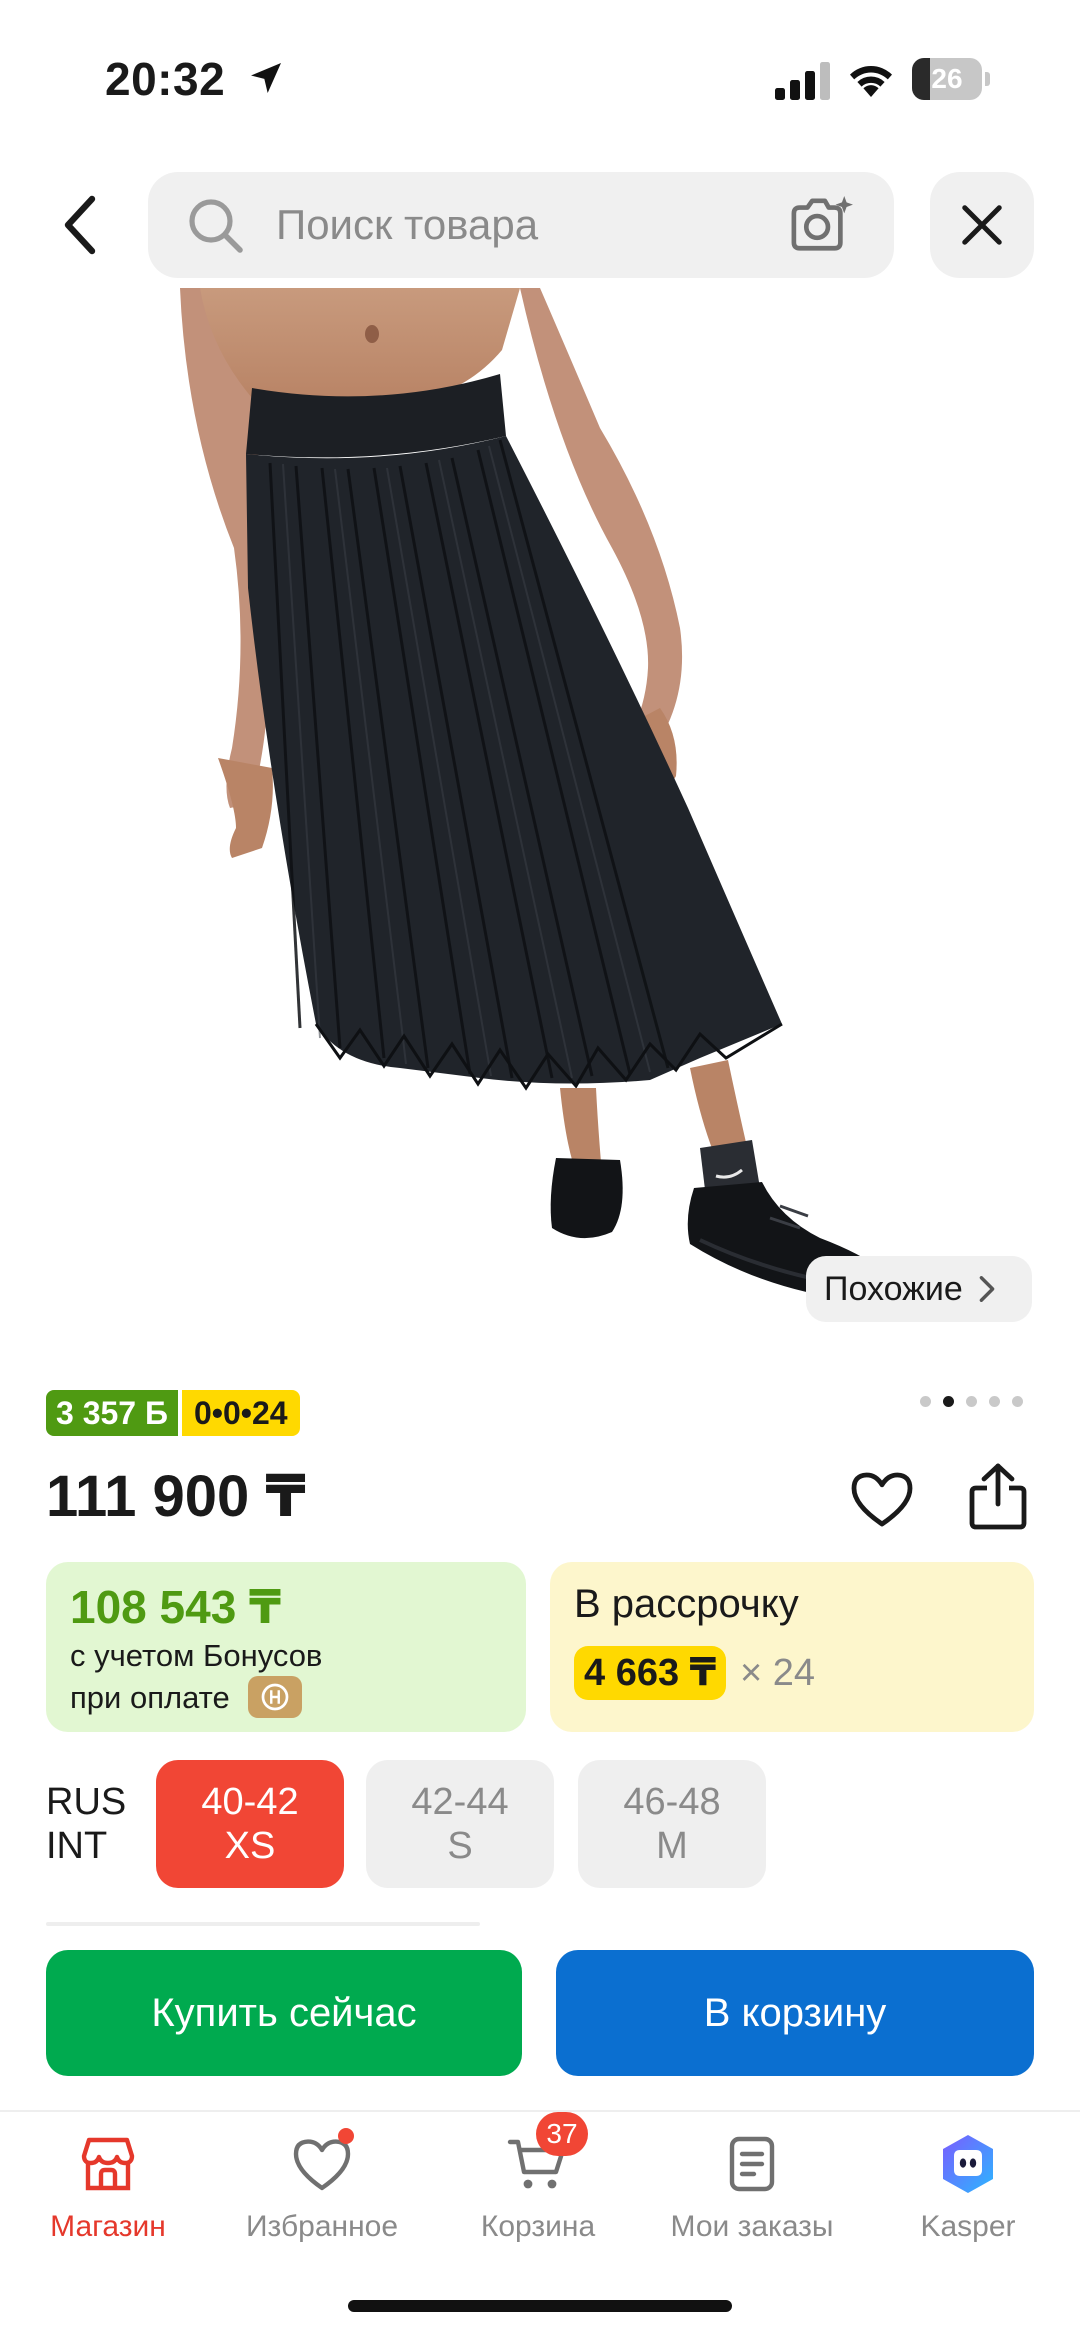  What do you see at coordinates (672, 1802) in the screenshot?
I see `size-rus-value: 46-48` at bounding box center [672, 1802].